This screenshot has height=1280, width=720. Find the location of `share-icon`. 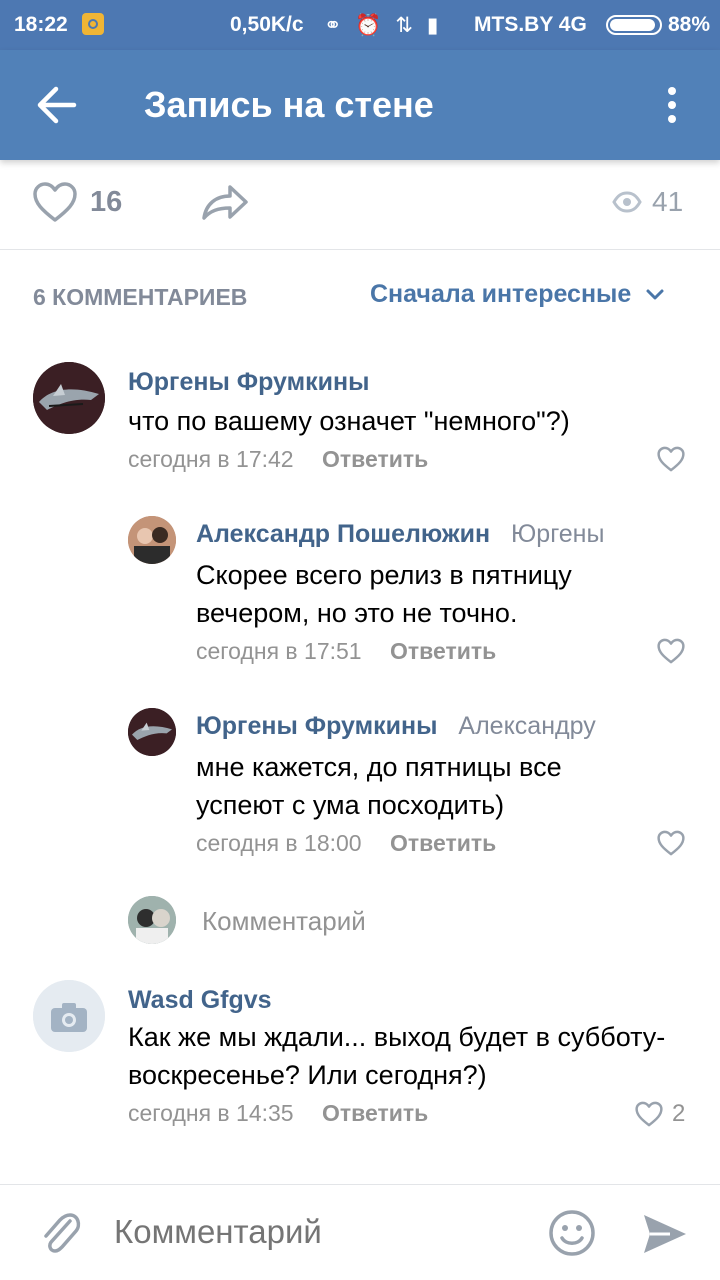

share-icon is located at coordinates (225, 202).